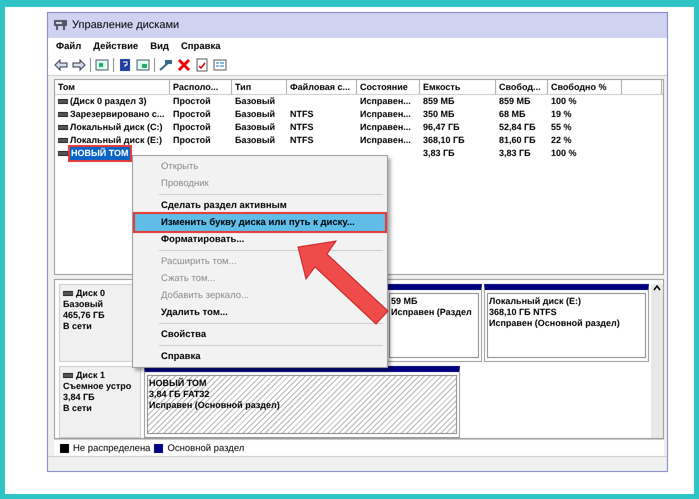 This screenshot has height=499, width=699. Describe the element at coordinates (90, 375) in the screenshot. I see `disk-name: Диск 1` at that location.